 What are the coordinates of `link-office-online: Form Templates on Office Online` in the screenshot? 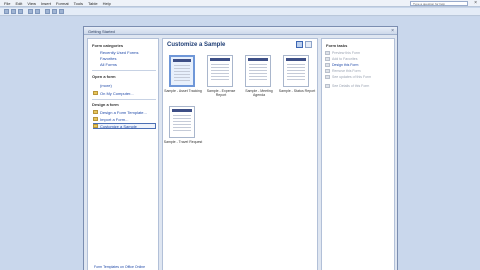 It's located at (119, 267).